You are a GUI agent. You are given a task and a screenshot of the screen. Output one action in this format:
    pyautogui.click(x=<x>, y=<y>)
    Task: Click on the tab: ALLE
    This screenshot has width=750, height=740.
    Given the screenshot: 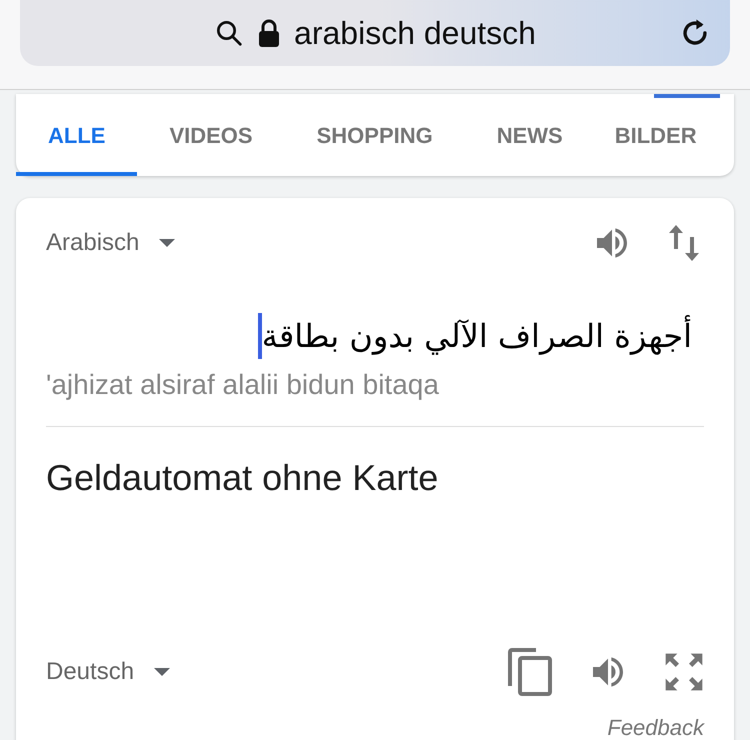 What is the action you would take?
    pyautogui.click(x=77, y=137)
    